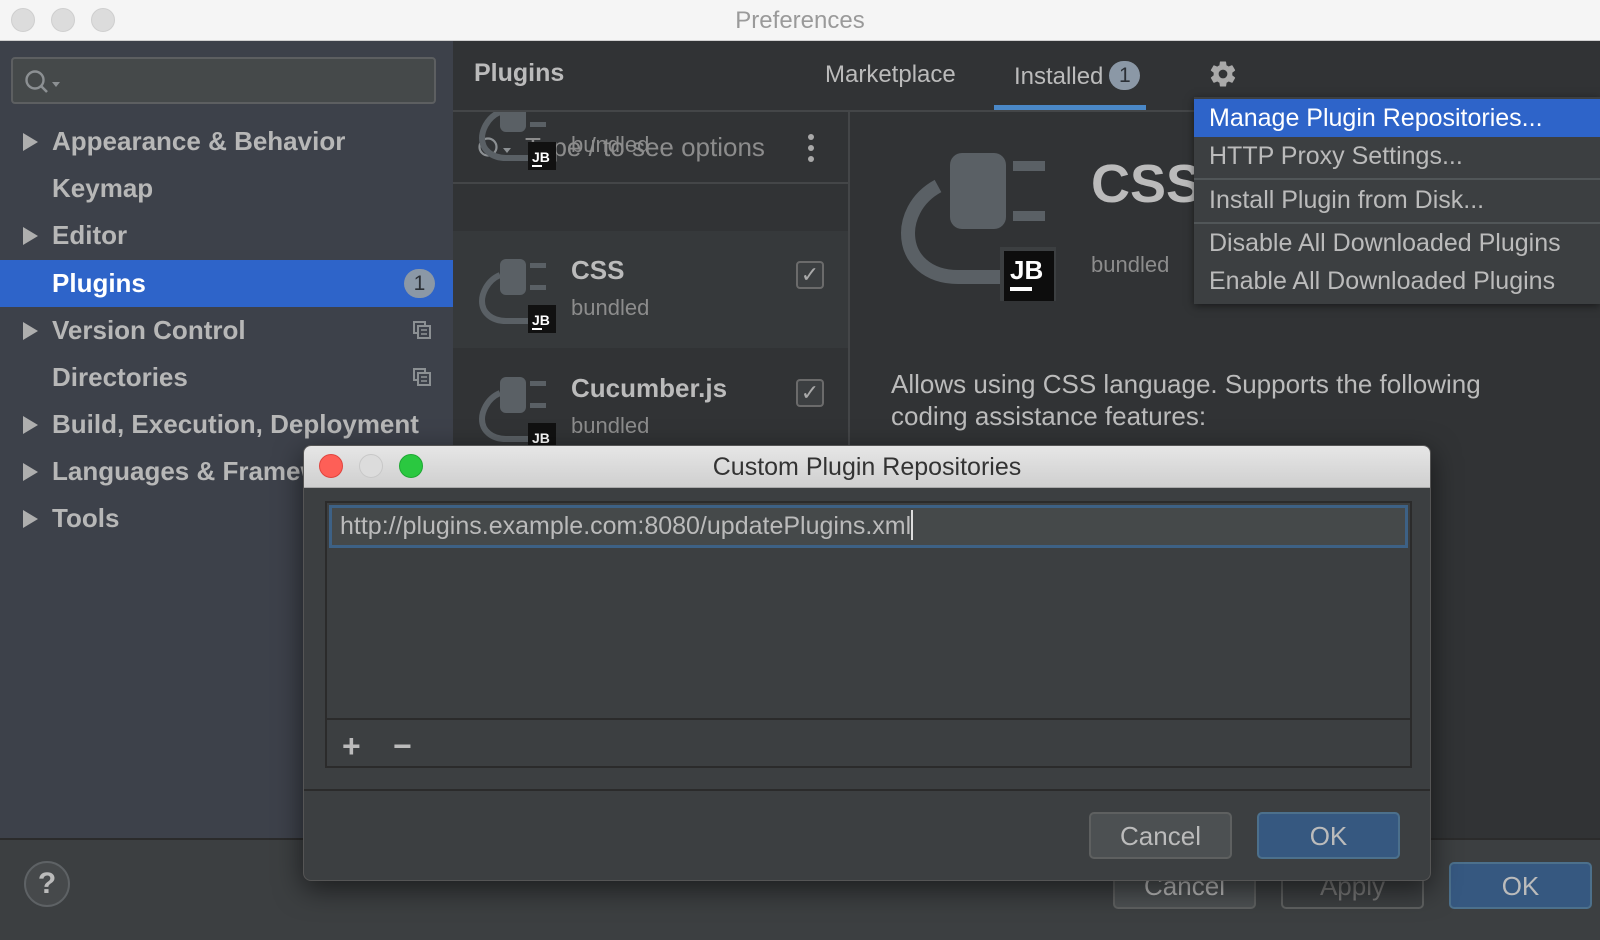 The height and width of the screenshot is (940, 1600). Describe the element at coordinates (978, 227) in the screenshot. I see `plugin-icon-large: JB` at that location.